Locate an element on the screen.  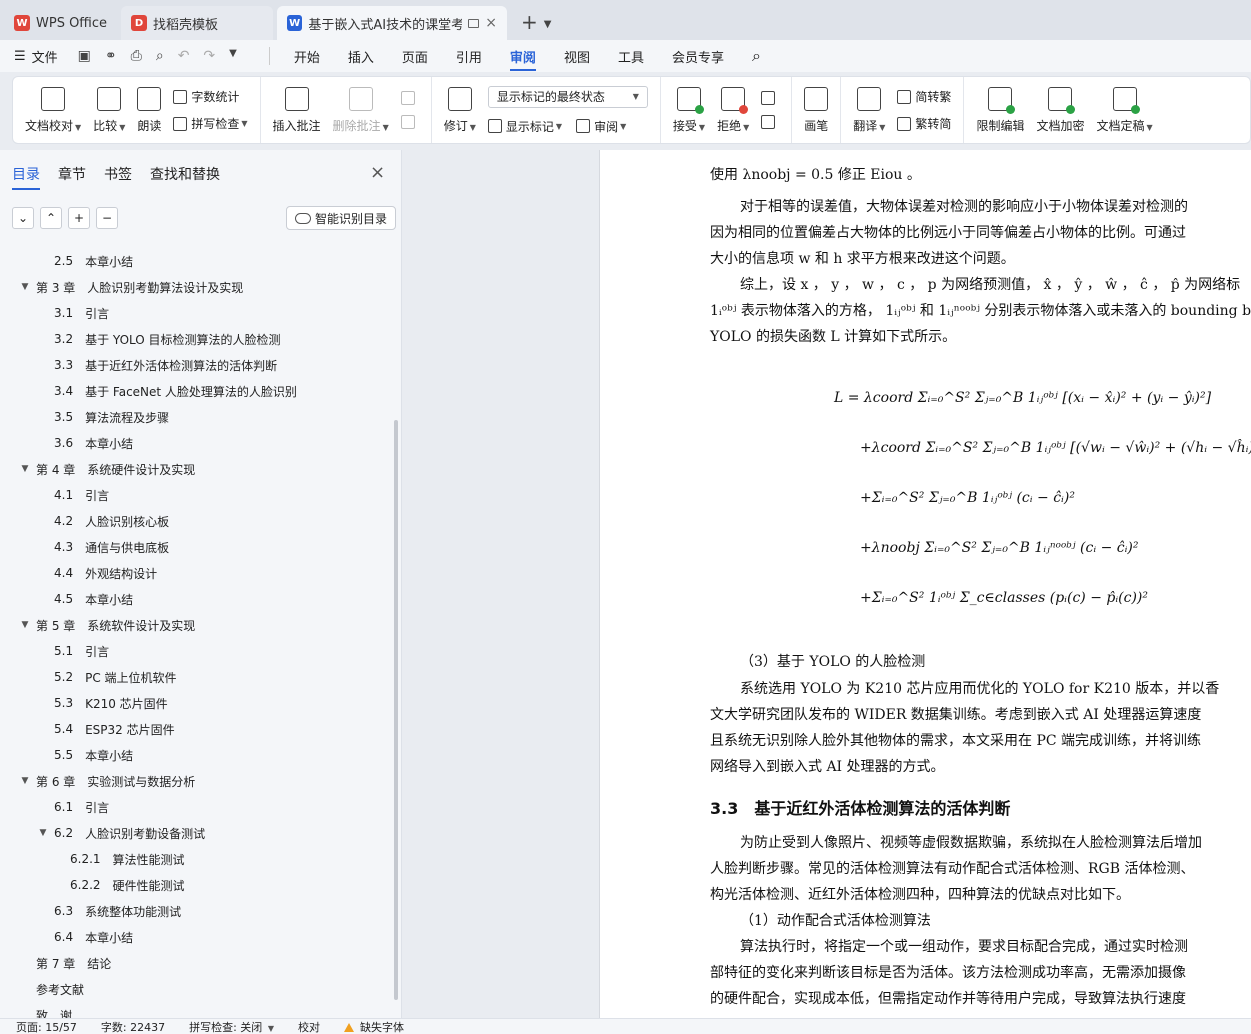
show-markup-button: 显示标记 ▼ is located at coordinates (524, 126).